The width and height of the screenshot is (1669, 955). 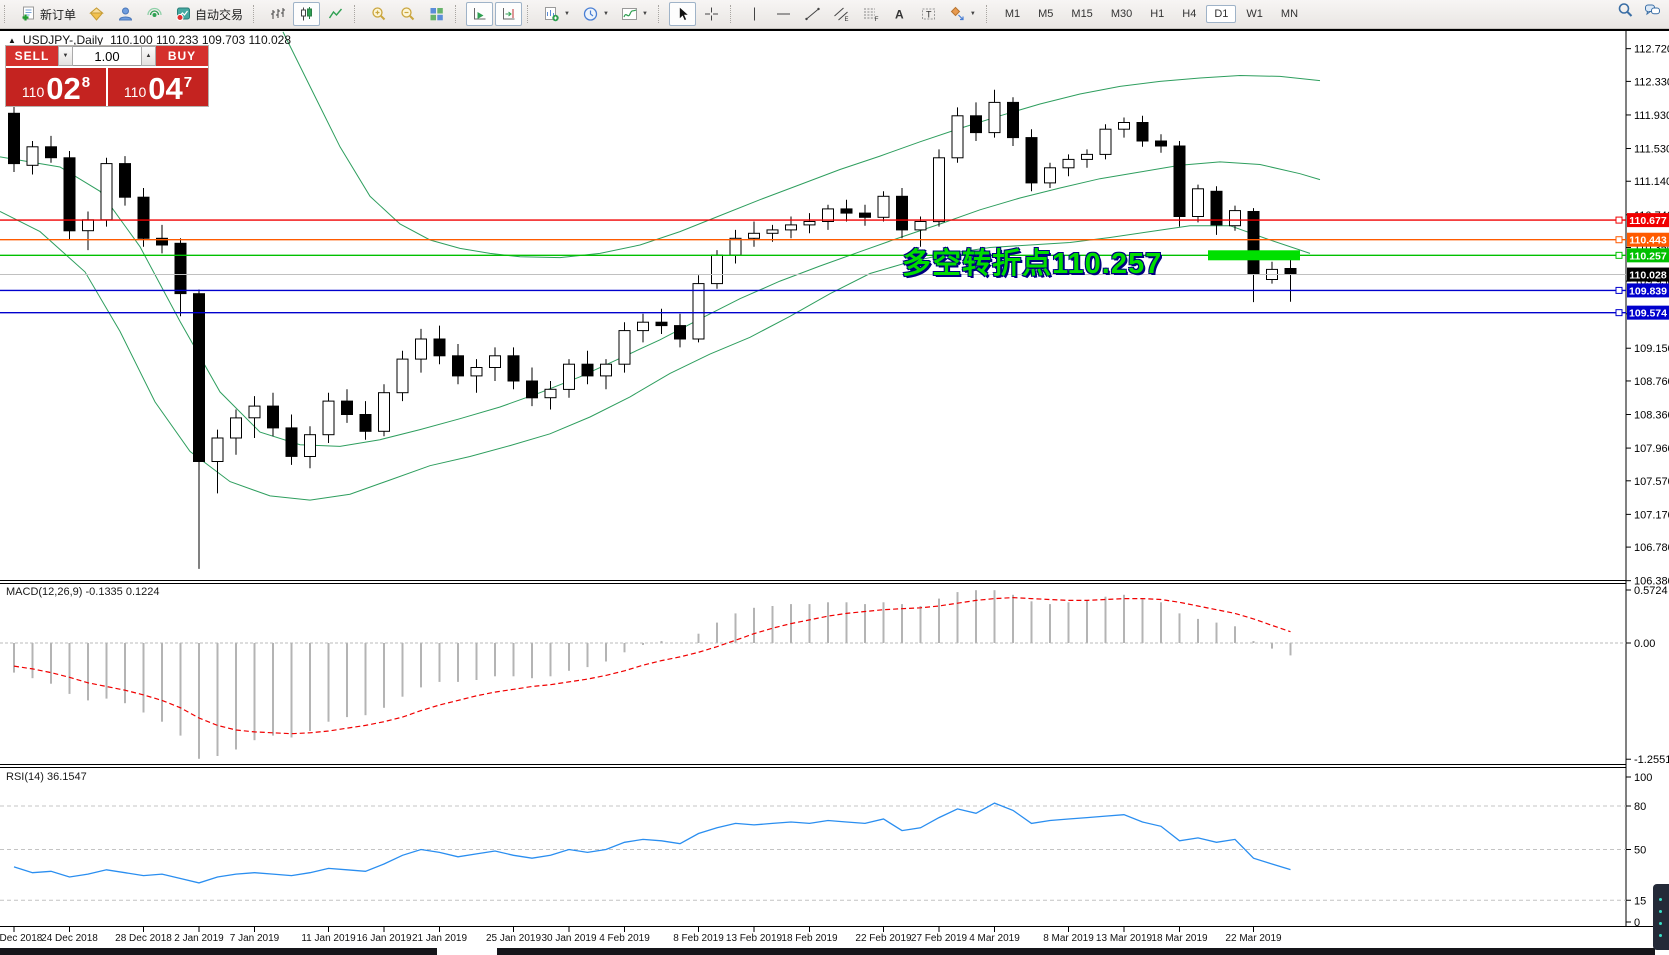 What do you see at coordinates (883, 938) in the screenshot?
I see `date-label: 22 Feb 2019` at bounding box center [883, 938].